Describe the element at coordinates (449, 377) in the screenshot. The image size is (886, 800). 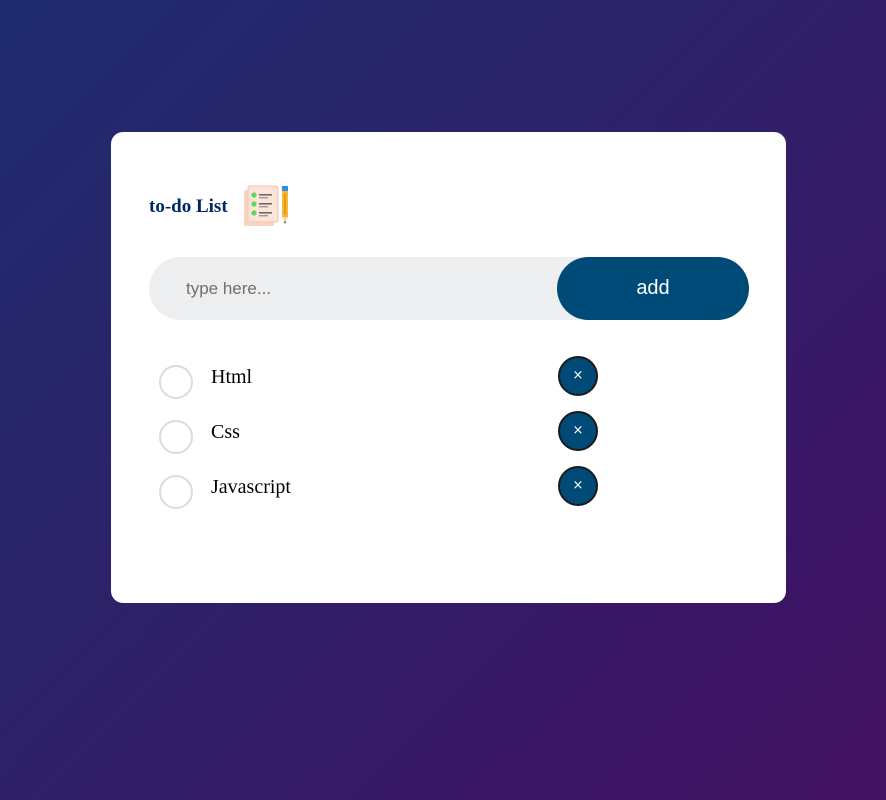
I see `task-item: Html ×` at that location.